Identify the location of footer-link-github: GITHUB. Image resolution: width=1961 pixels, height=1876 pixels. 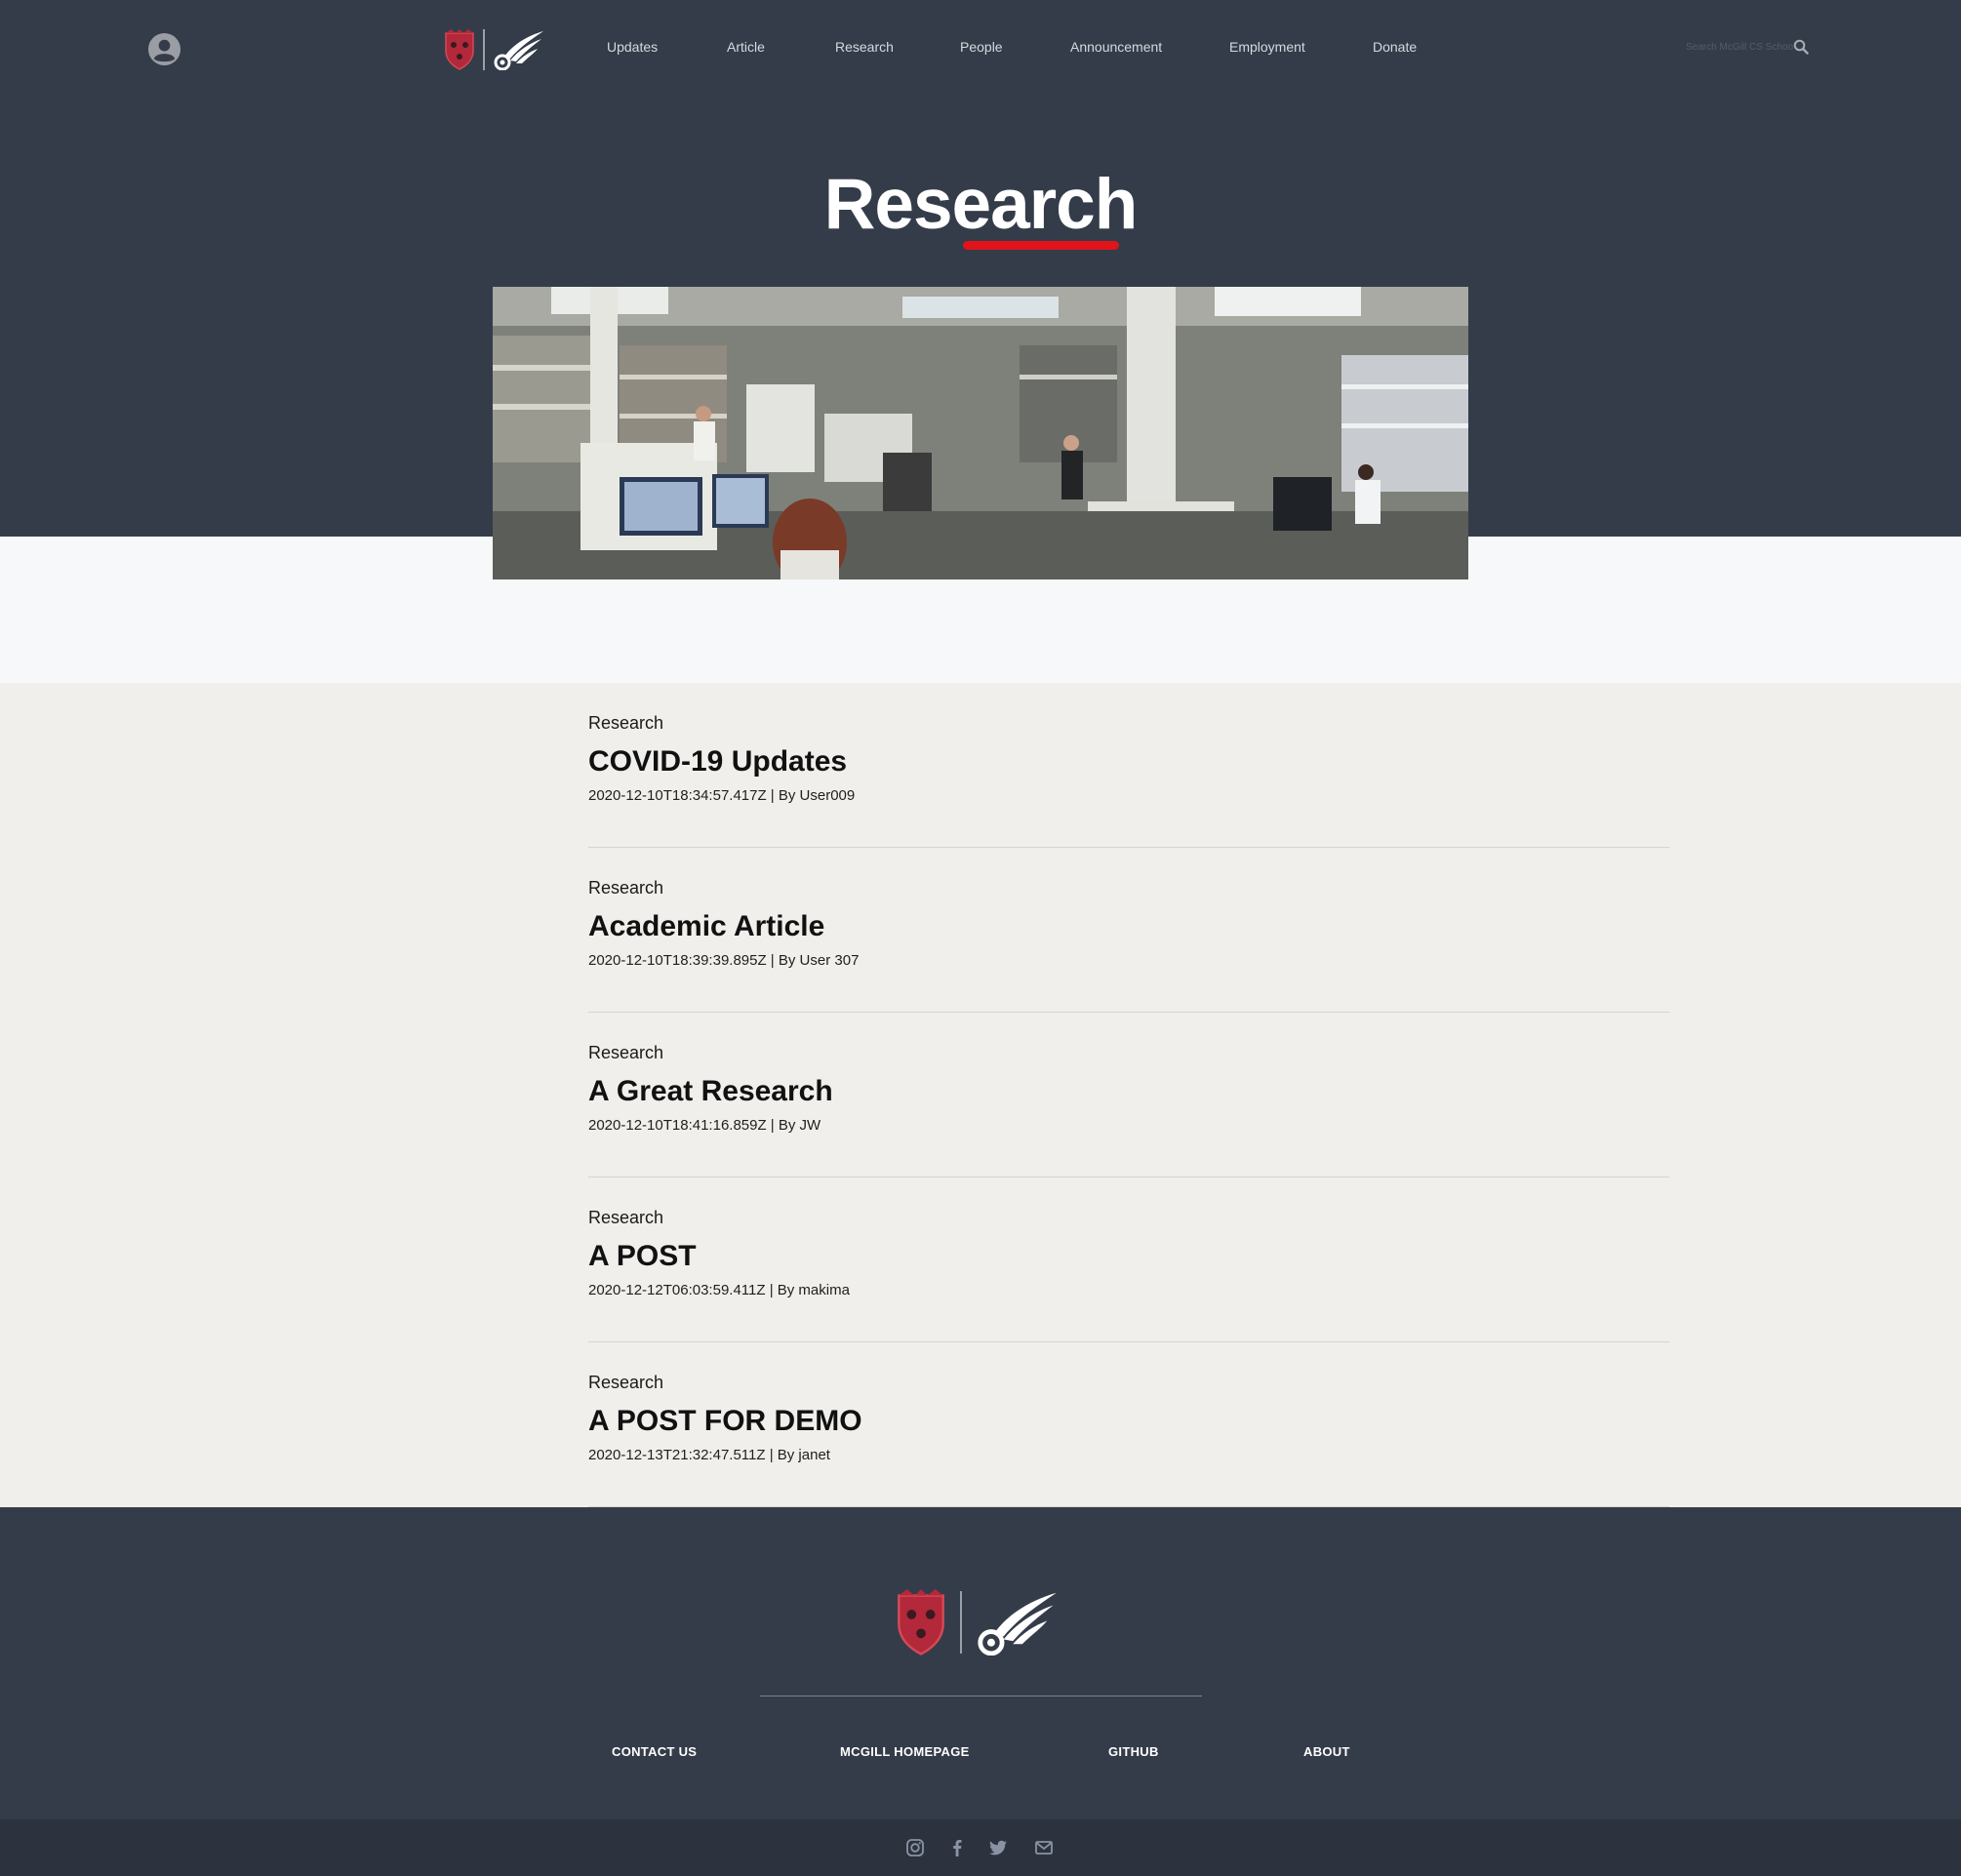
(1133, 1751).